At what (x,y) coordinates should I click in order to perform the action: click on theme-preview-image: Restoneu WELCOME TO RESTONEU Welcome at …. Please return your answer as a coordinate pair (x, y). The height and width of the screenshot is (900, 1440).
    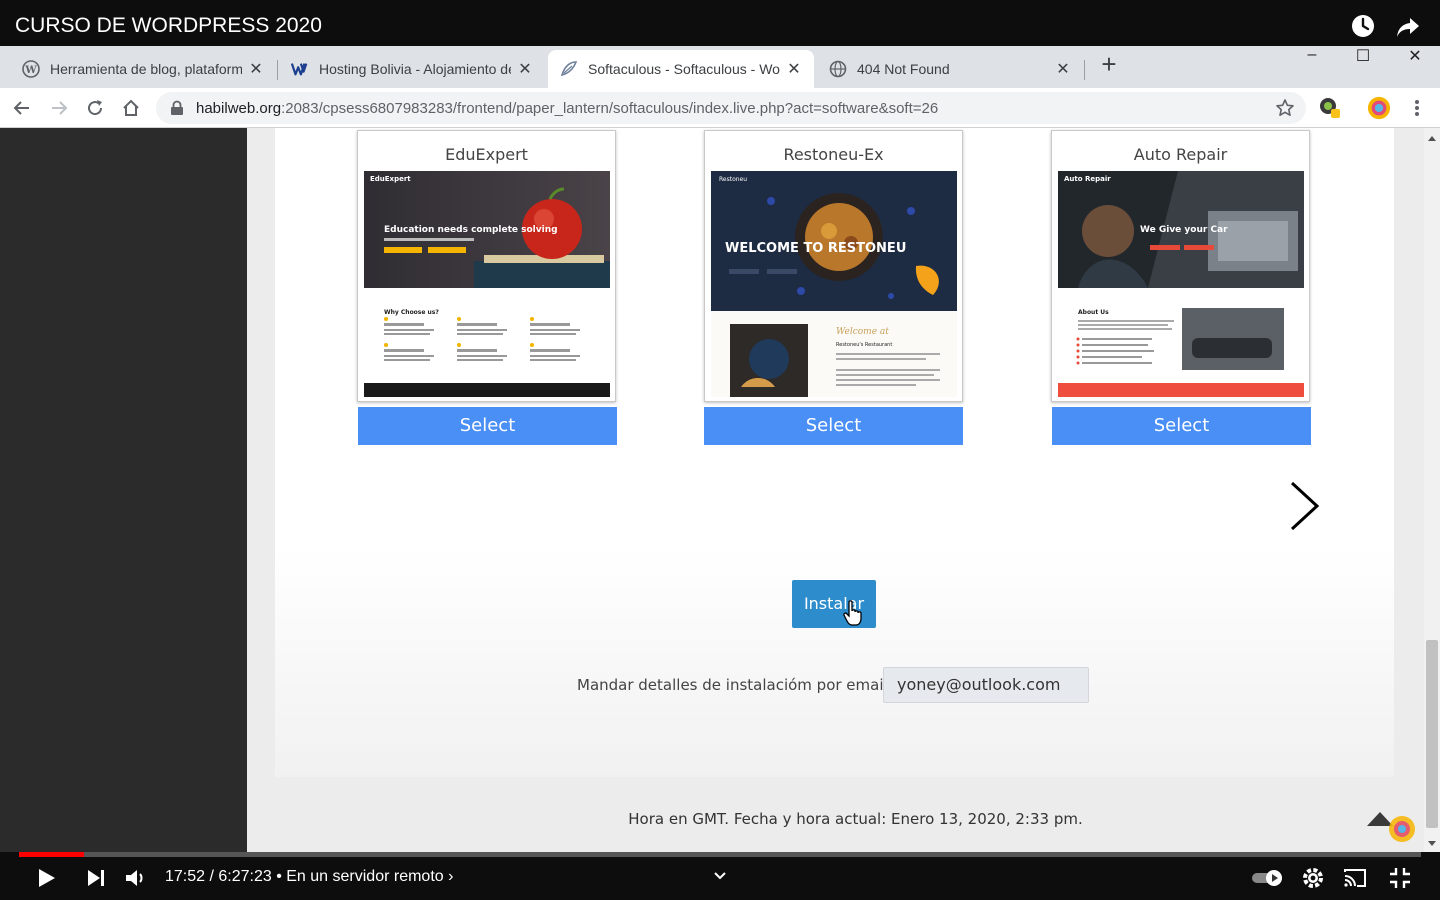
    Looking at the image, I should click on (834, 284).